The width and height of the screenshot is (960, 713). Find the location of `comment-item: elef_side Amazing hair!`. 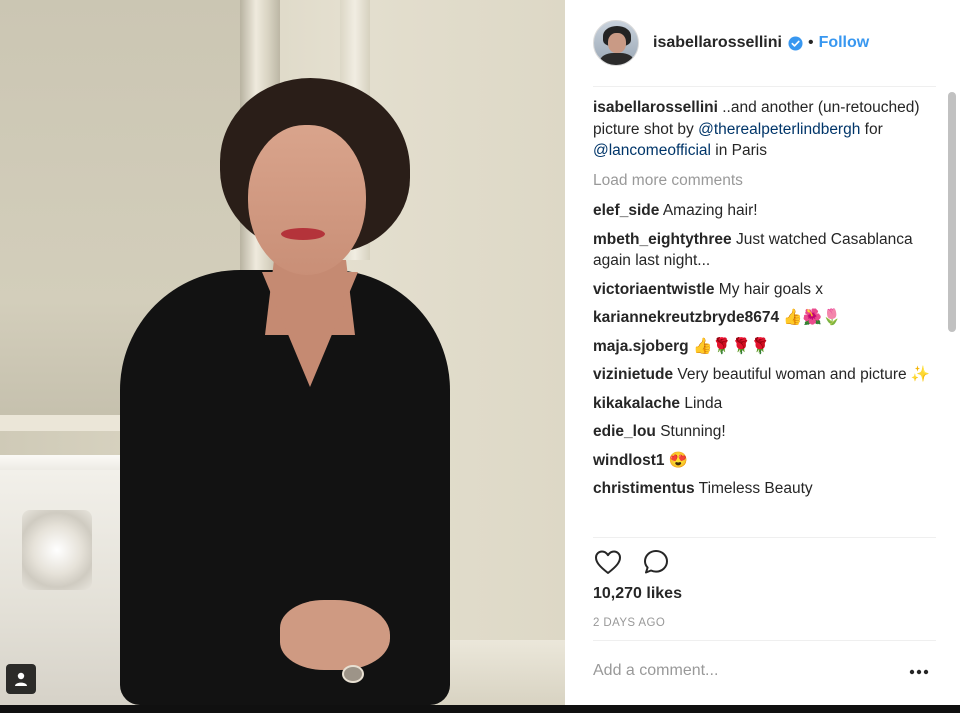

comment-item: elef_side Amazing hair! is located at coordinates (763, 211).